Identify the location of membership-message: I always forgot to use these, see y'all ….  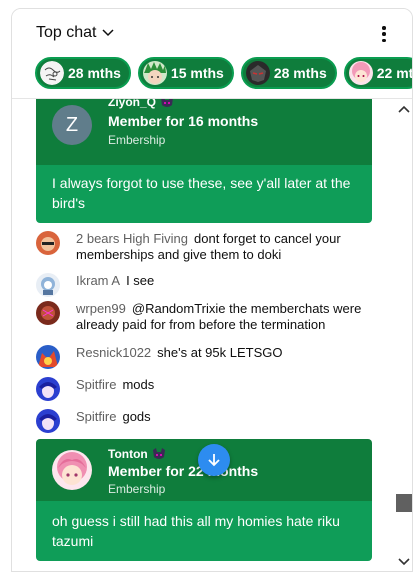
(204, 194).